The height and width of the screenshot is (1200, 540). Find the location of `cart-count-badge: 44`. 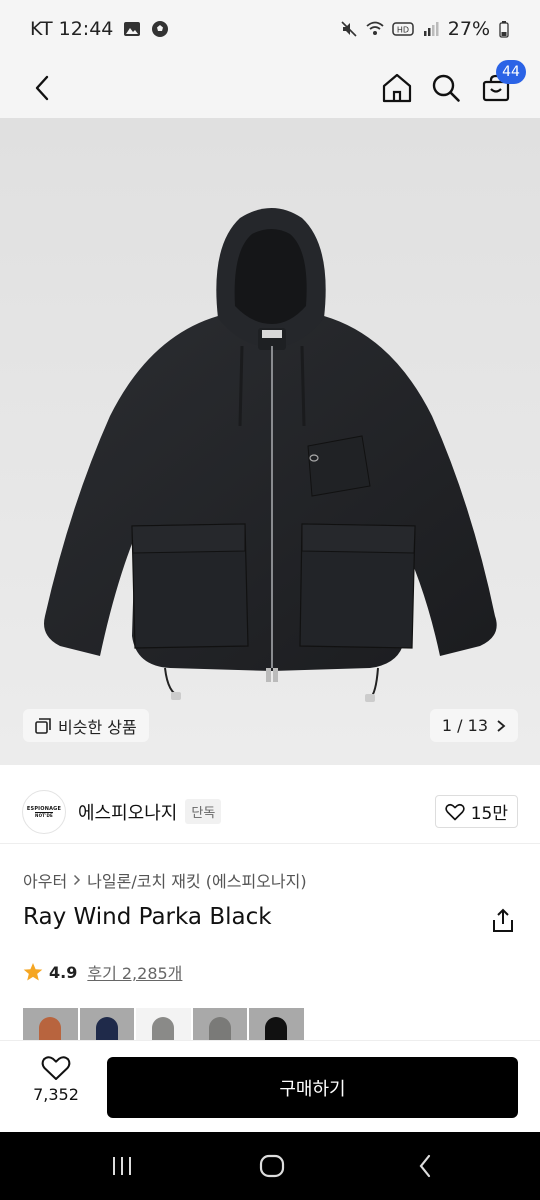

cart-count-badge: 44 is located at coordinates (511, 72).